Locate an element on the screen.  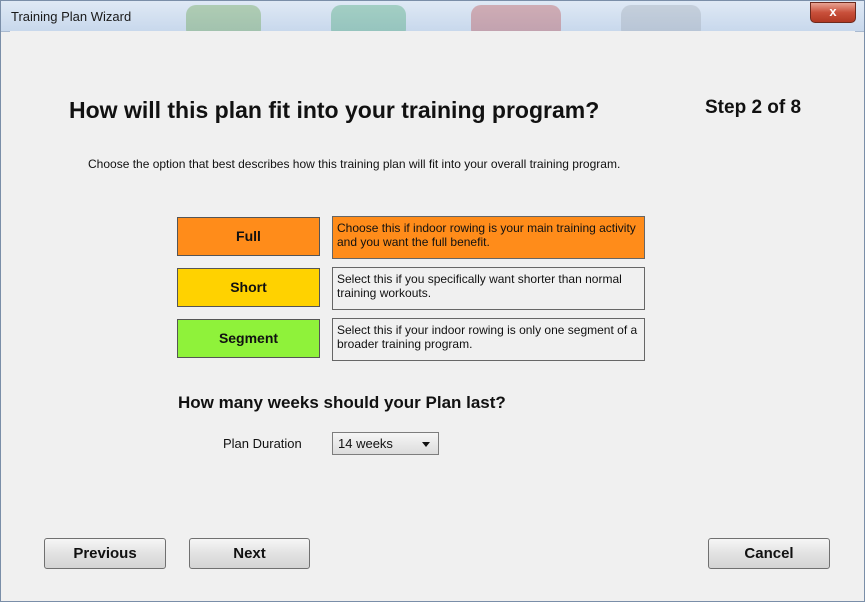
close-icon: x is located at coordinates (833, 11).